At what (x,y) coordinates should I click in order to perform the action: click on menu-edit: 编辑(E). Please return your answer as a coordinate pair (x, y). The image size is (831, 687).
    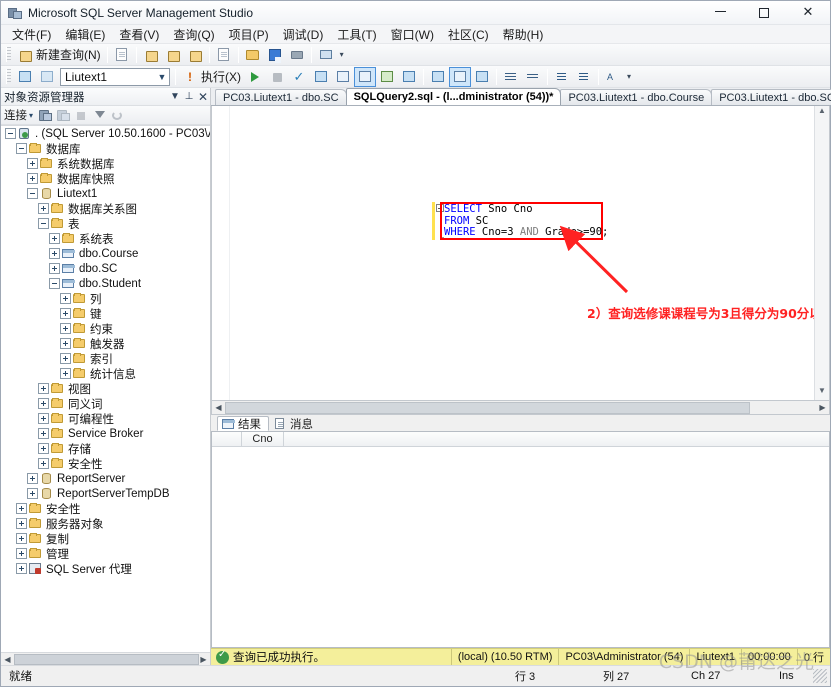
    Looking at the image, I should click on (85, 34).